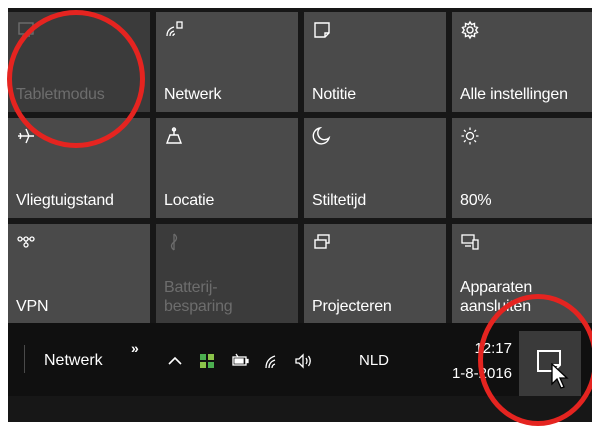 The width and height of the screenshot is (592, 426). I want to click on battery-icon, so click(240, 361).